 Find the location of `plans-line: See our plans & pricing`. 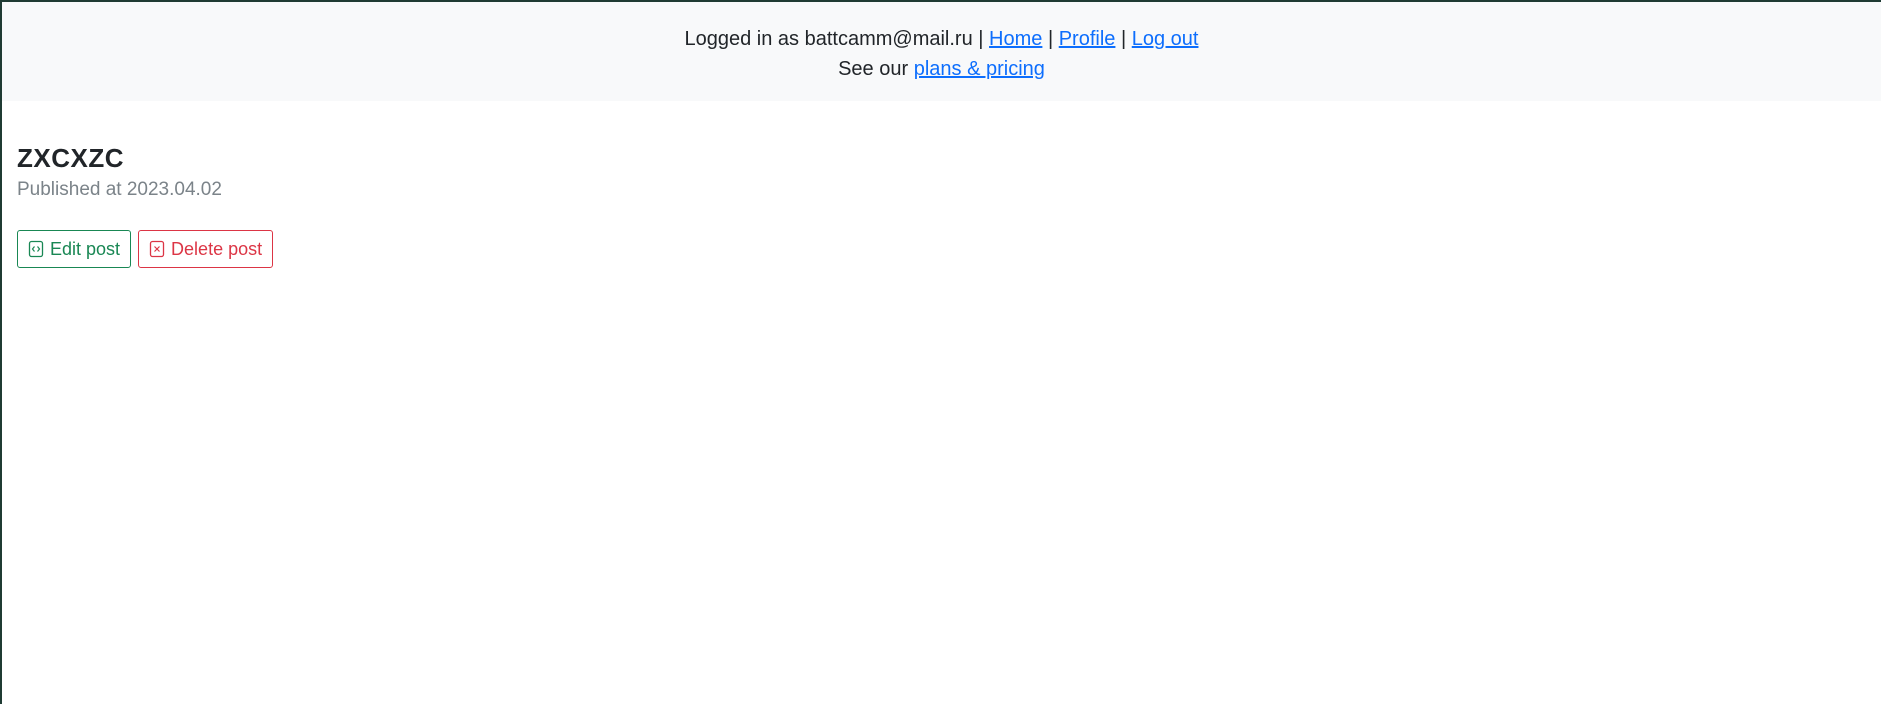

plans-line: See our plans & pricing is located at coordinates (941, 69).